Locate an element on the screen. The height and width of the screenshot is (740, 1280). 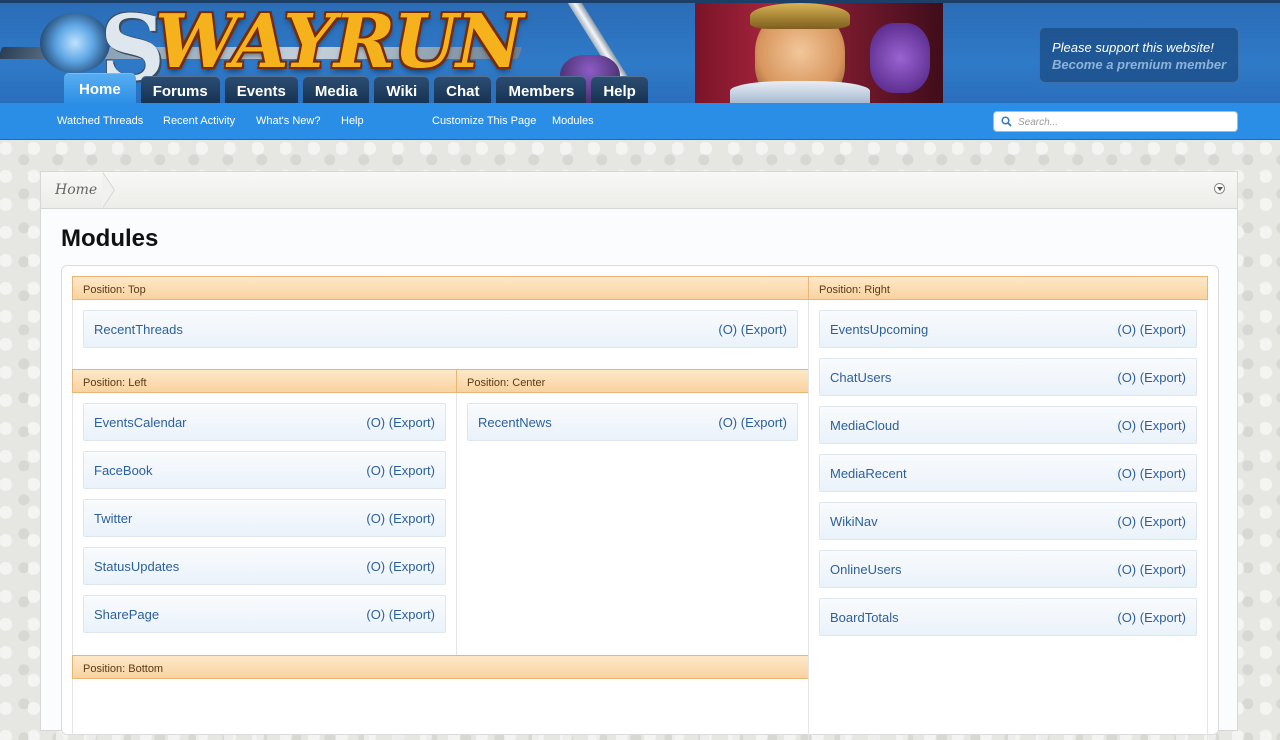
tab-help: Help is located at coordinates (619, 89).